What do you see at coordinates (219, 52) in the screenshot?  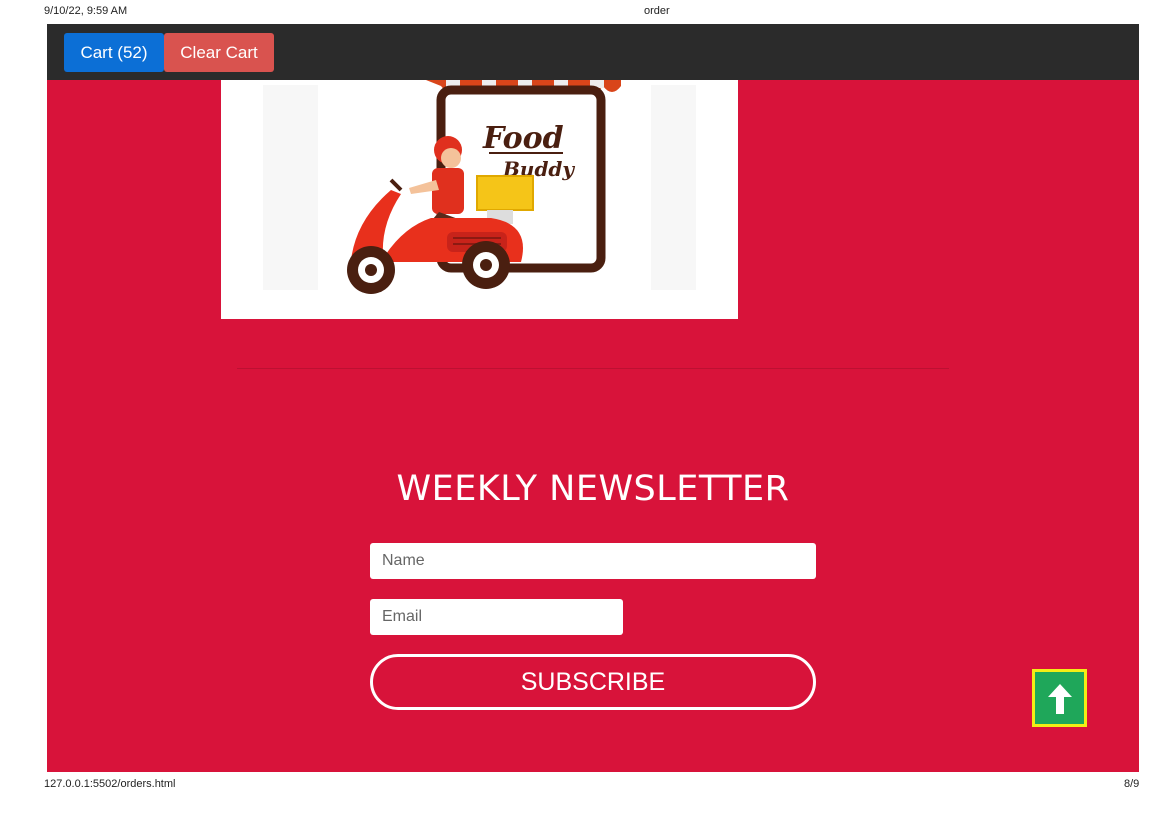 I see `clear-cart-button: Clear Cart` at bounding box center [219, 52].